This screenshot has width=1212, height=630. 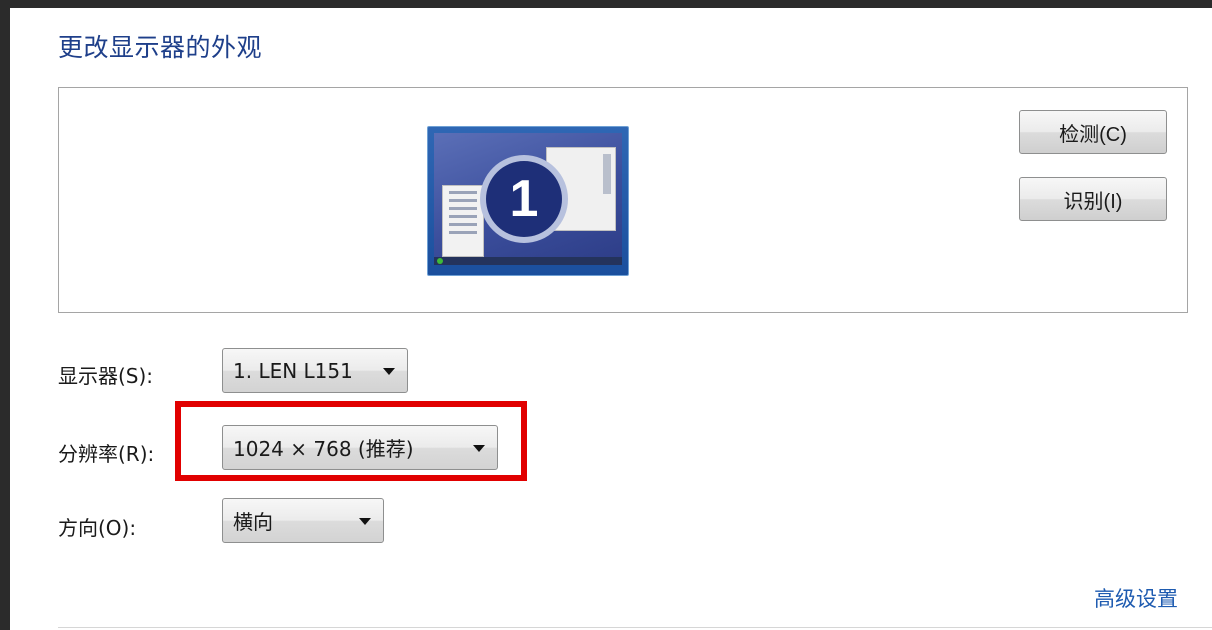 I want to click on monitor-number-badge: 1, so click(x=524, y=199).